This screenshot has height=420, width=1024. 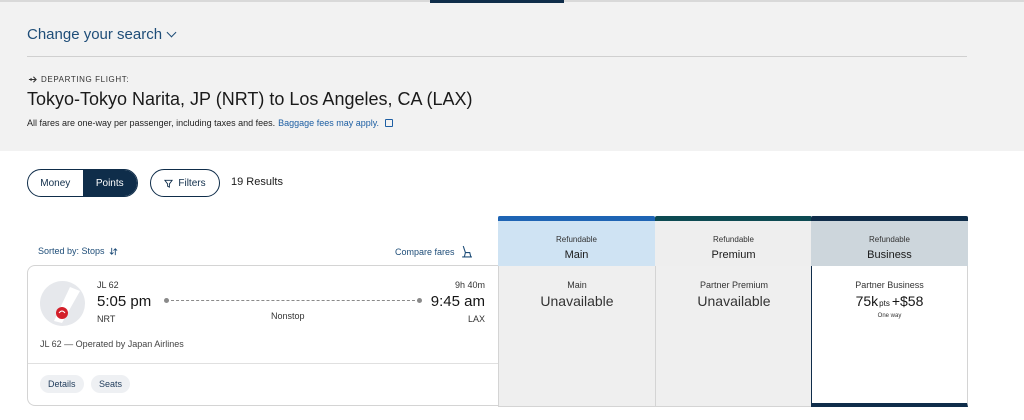 I want to click on arrival-time: 9:45 am, so click(x=457, y=301).